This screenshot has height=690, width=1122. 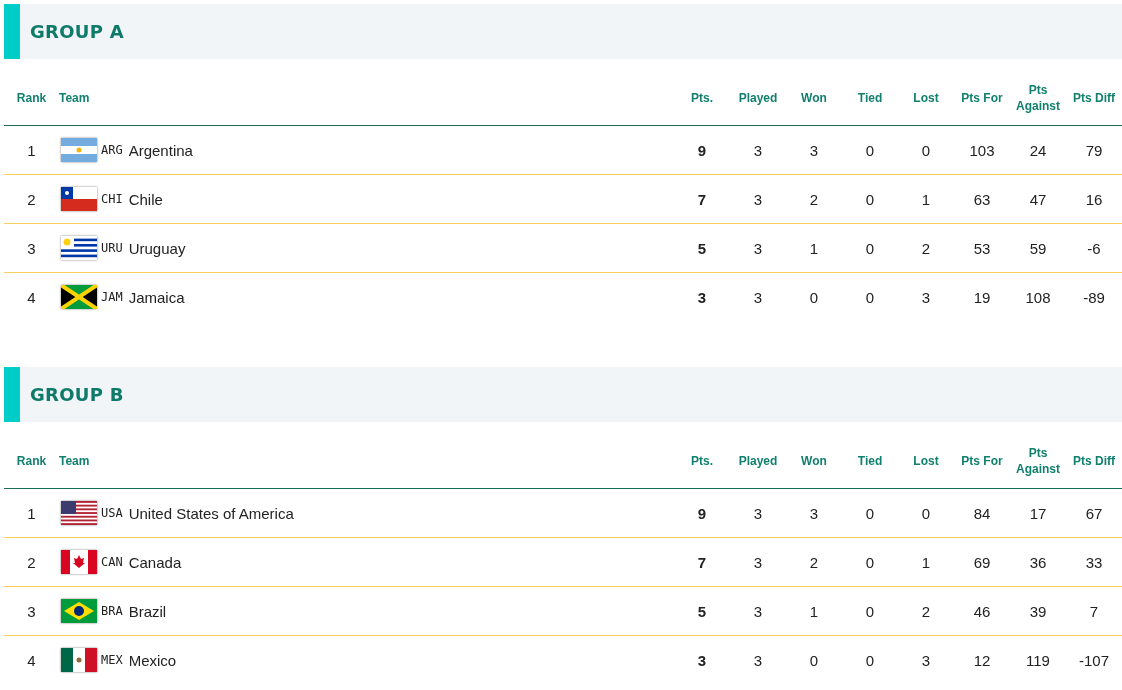 What do you see at coordinates (112, 199) in the screenshot?
I see `team-code: CHI` at bounding box center [112, 199].